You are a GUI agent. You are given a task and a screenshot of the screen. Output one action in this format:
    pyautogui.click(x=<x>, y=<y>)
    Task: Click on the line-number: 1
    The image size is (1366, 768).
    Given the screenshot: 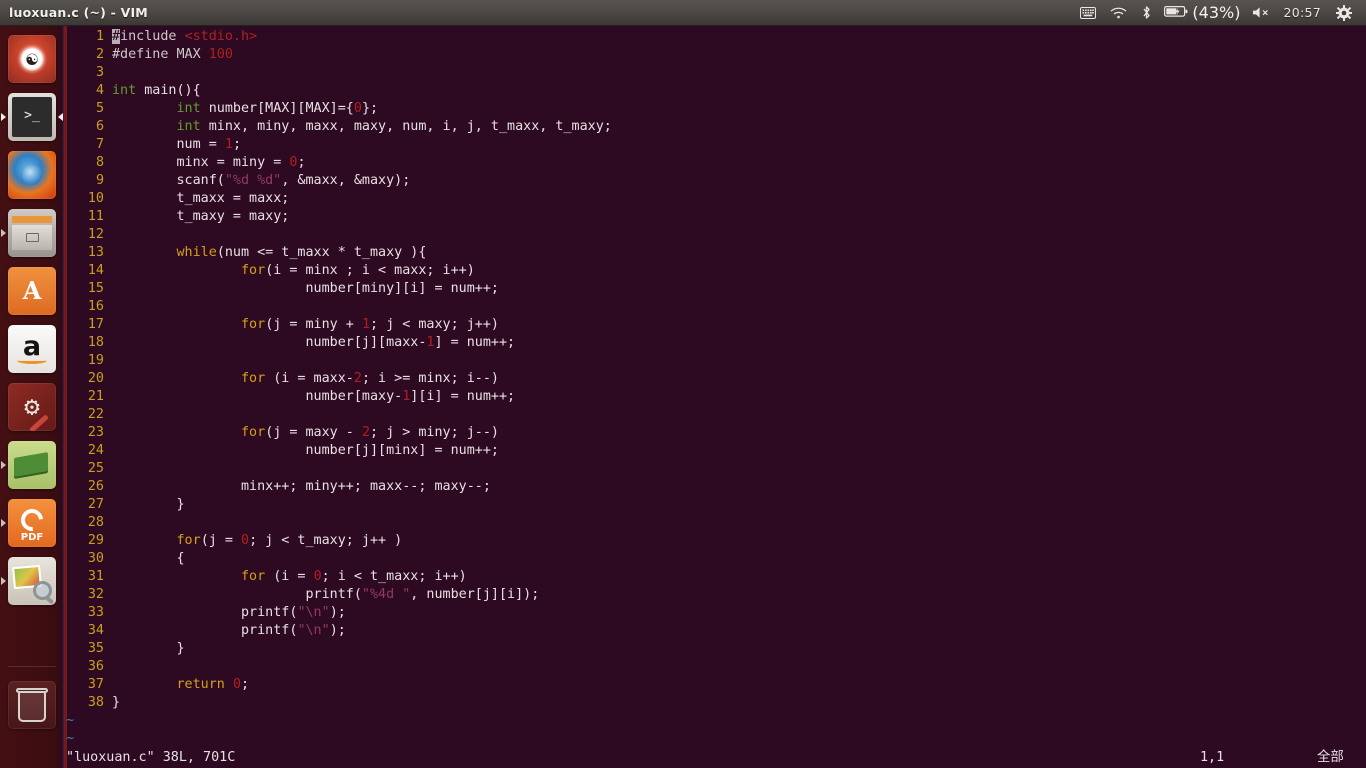 What is the action you would take?
    pyautogui.click(x=99, y=36)
    